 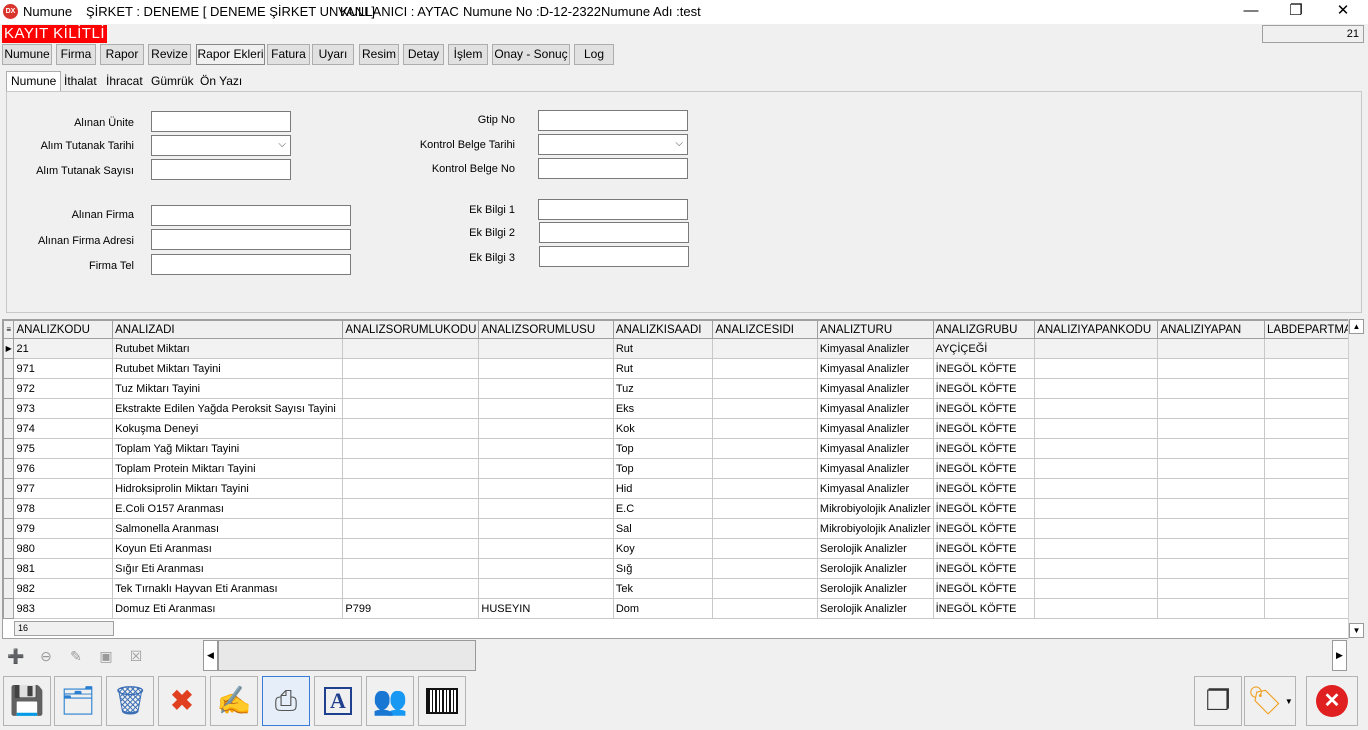 I want to click on save-button: 💾, so click(x=27, y=701).